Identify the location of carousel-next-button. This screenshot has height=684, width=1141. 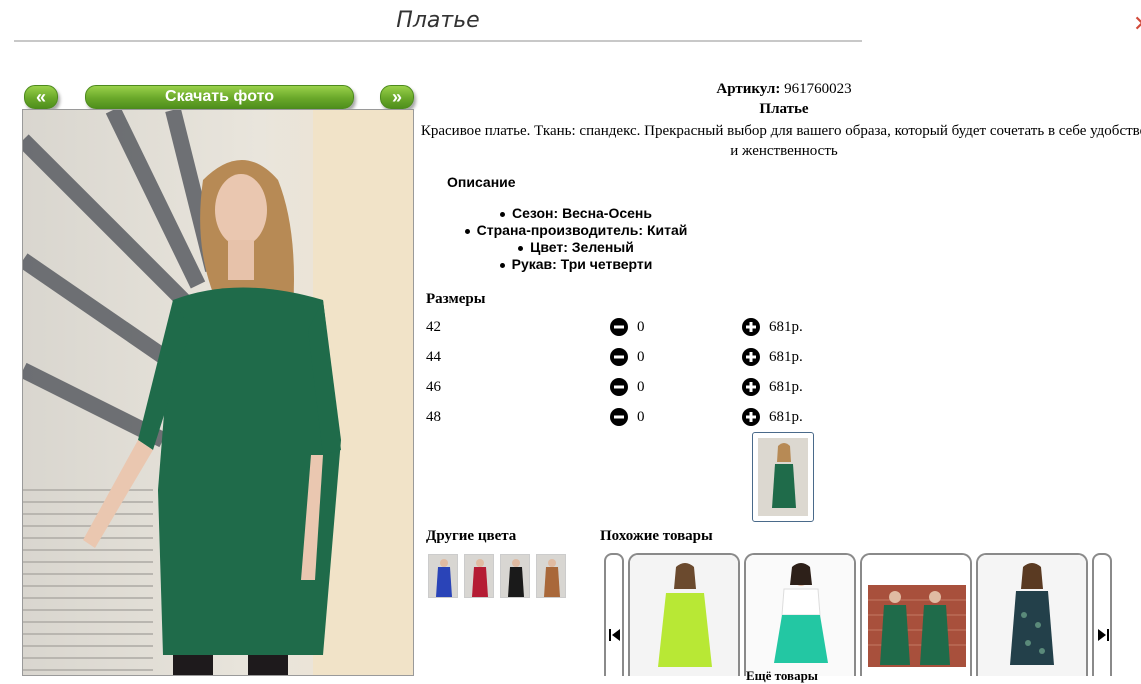
(1102, 614).